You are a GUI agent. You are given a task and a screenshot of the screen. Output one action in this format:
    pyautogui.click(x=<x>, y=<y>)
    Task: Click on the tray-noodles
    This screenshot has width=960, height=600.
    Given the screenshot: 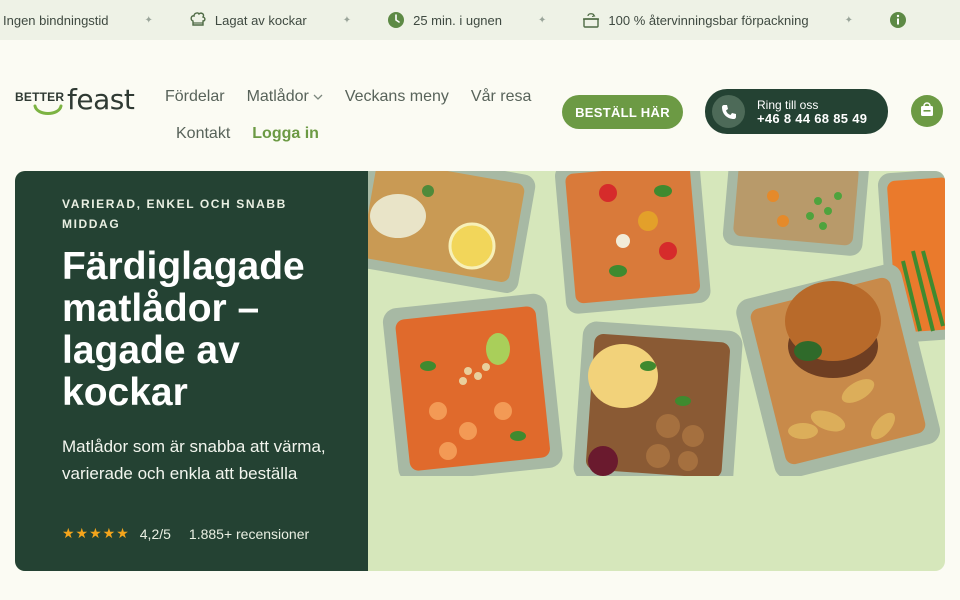 What is the action you would take?
    pyautogui.click(x=472, y=384)
    